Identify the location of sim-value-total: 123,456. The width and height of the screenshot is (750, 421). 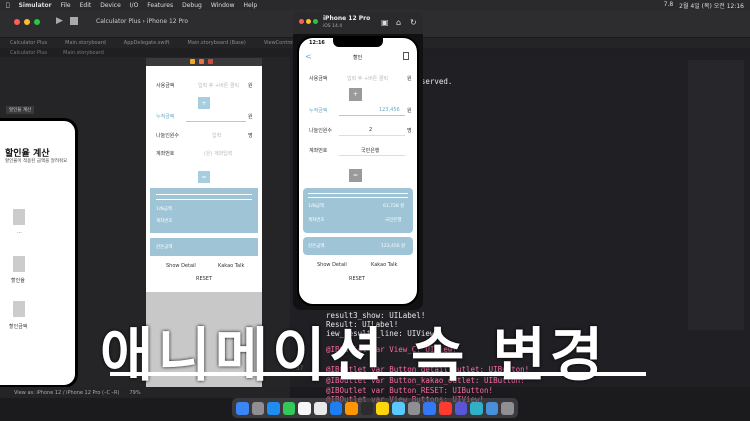
(389, 110).